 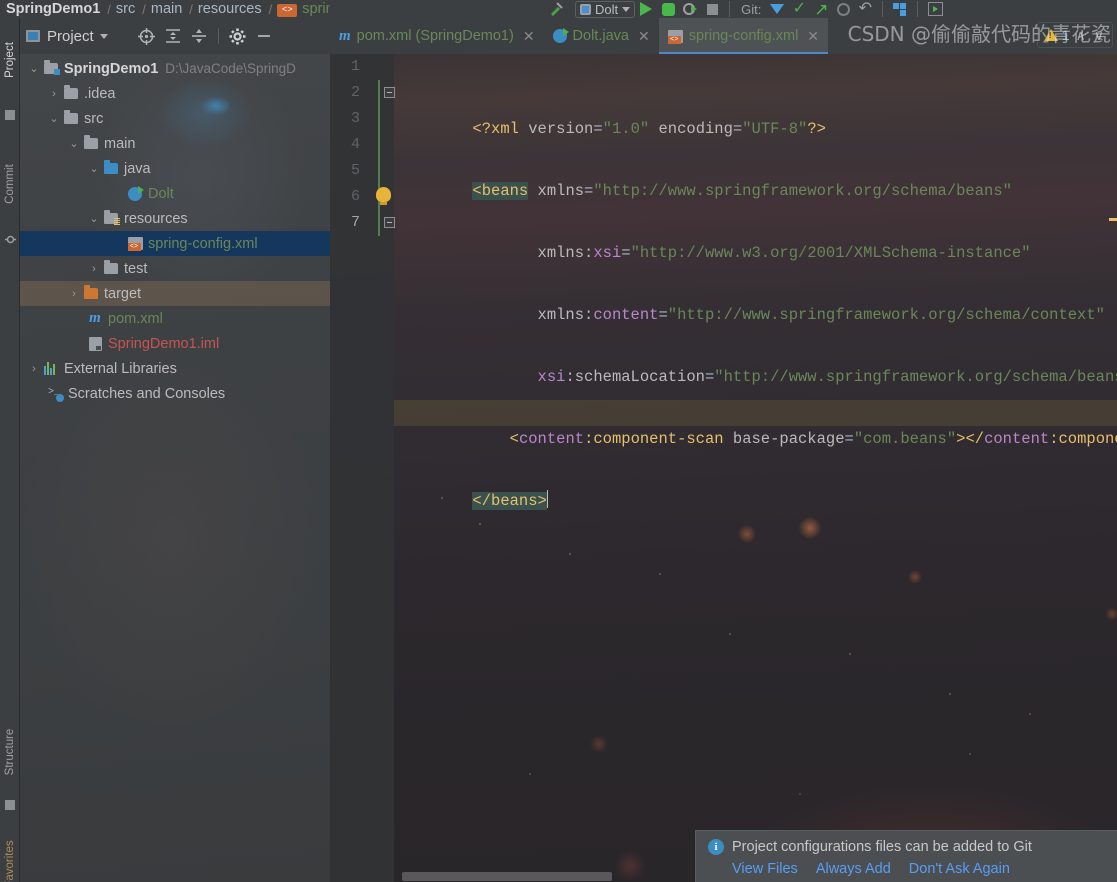 I want to click on notification-actions: View Files Always Add Don't Ask Again, so click(x=907, y=869).